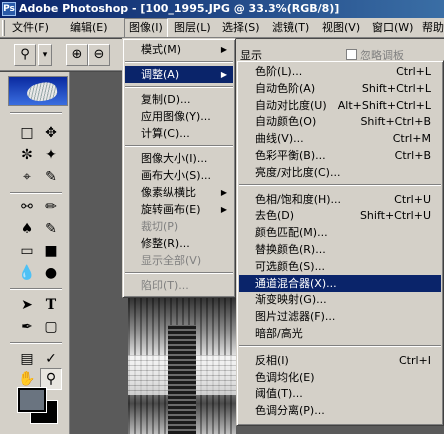  What do you see at coordinates (89, 27) in the screenshot?
I see `menu-edit: 编辑(E)` at bounding box center [89, 27].